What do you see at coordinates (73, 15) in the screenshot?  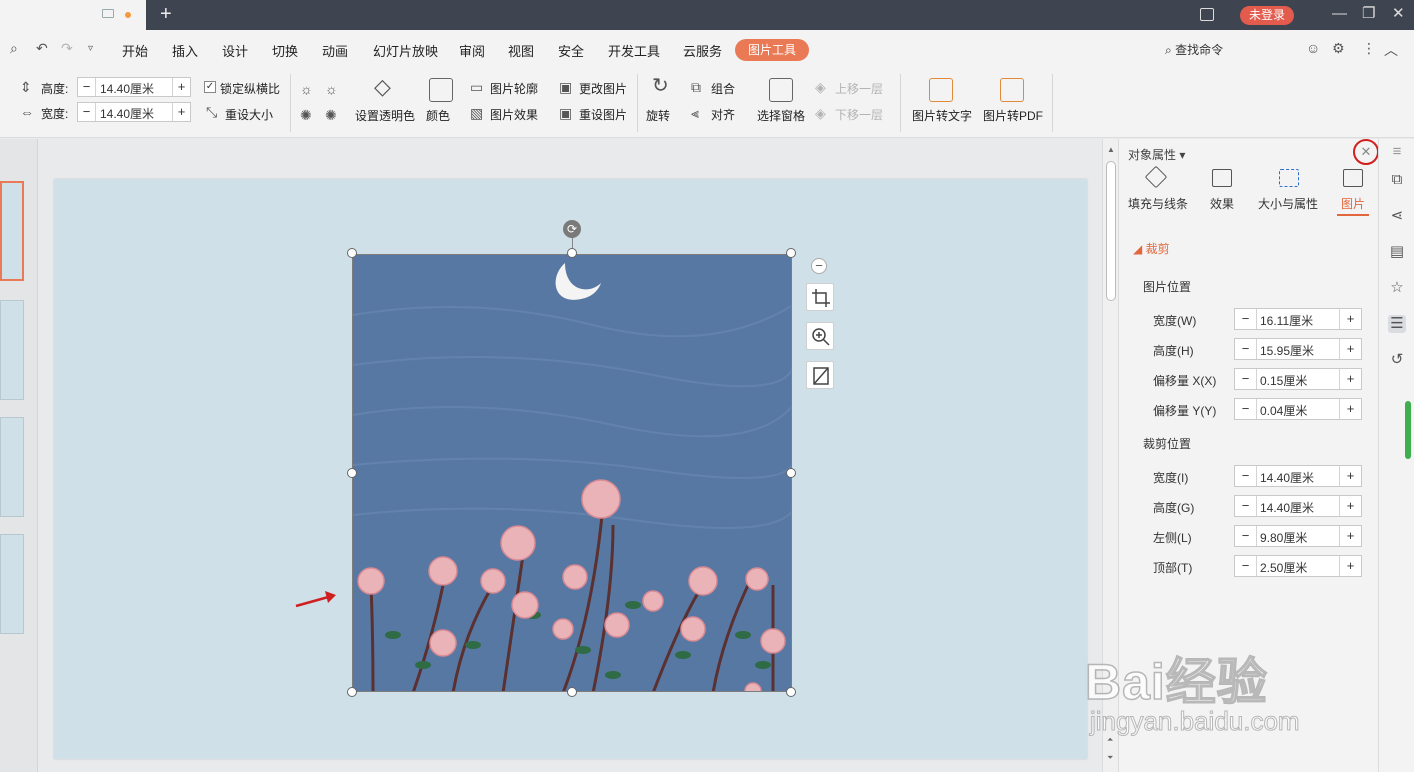 I see `document-tab` at bounding box center [73, 15].